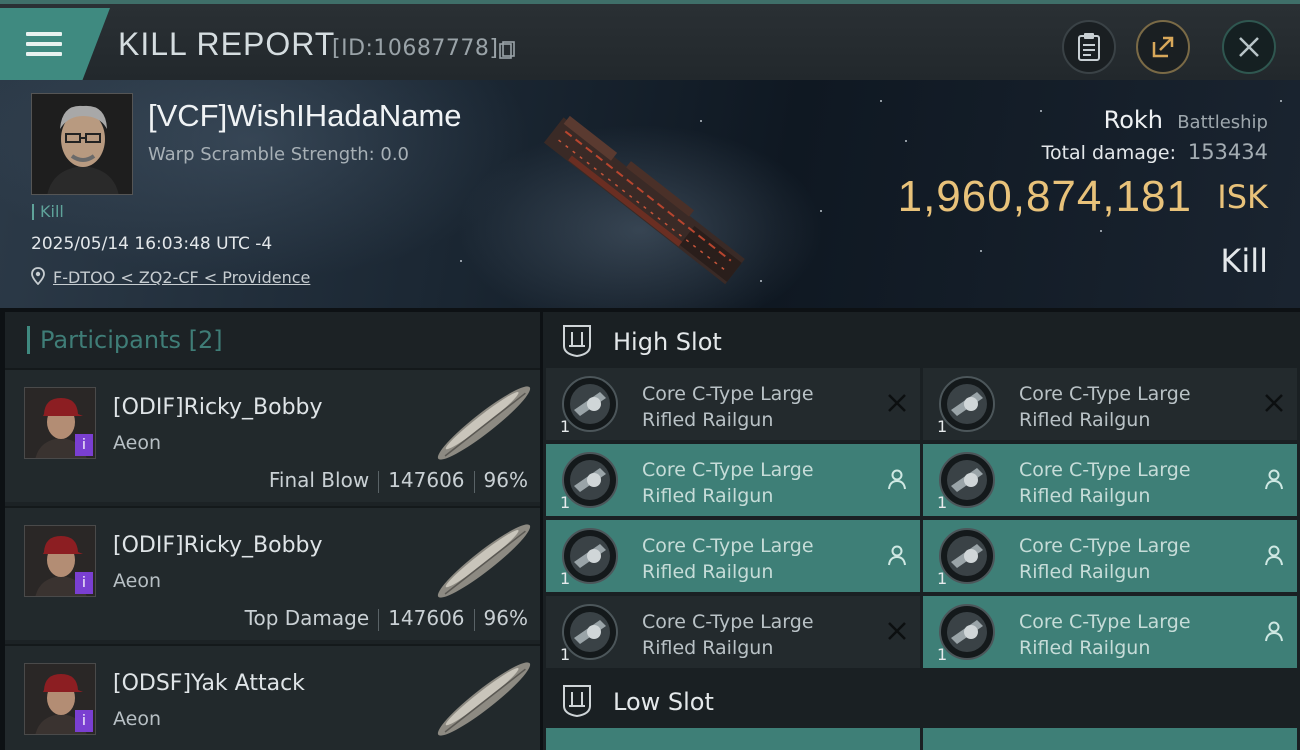  What do you see at coordinates (1163, 47) in the screenshot?
I see `share-button` at bounding box center [1163, 47].